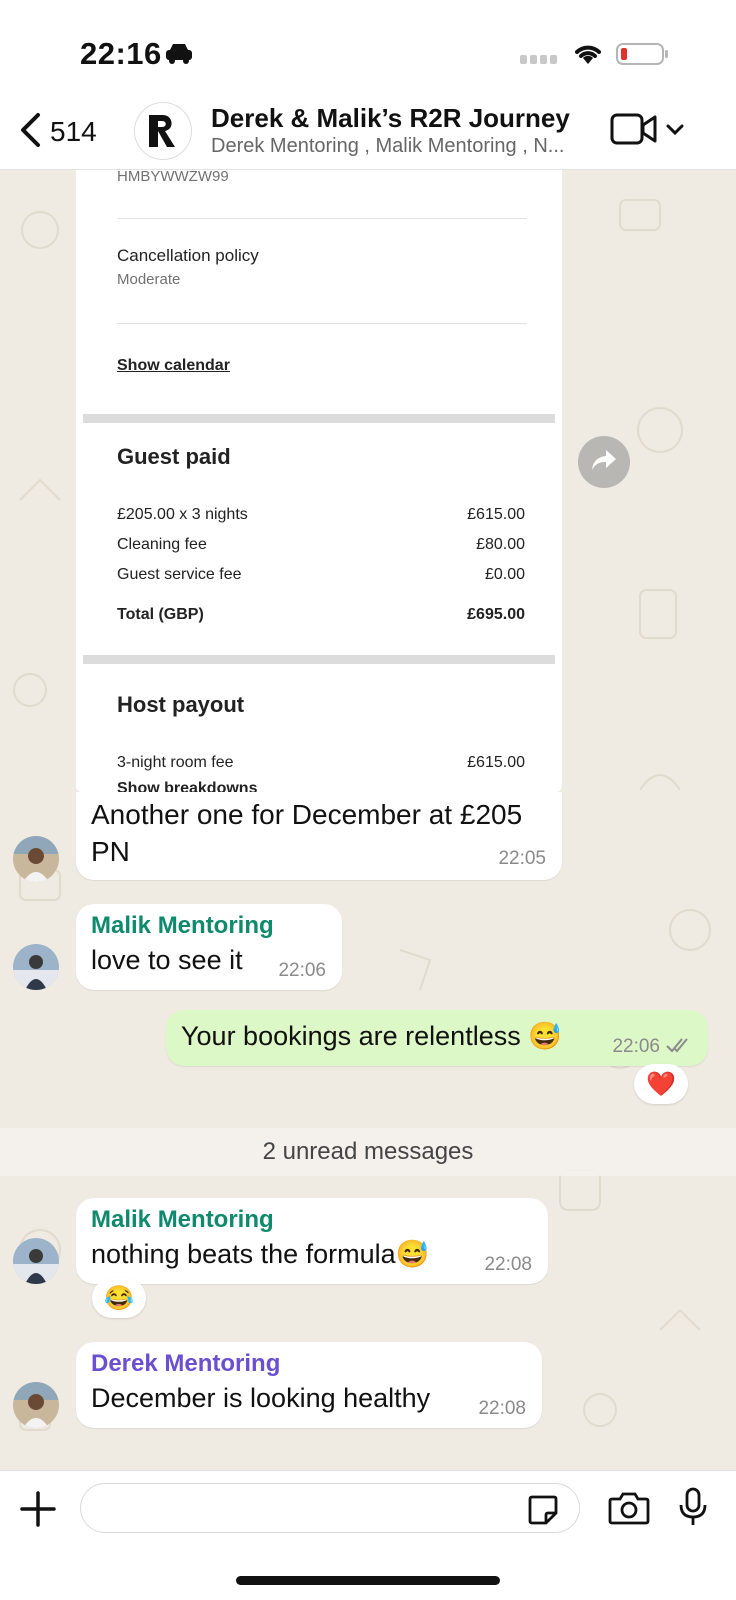 The image size is (736, 1600). Describe the element at coordinates (588, 56) in the screenshot. I see `wifi-icon` at that location.